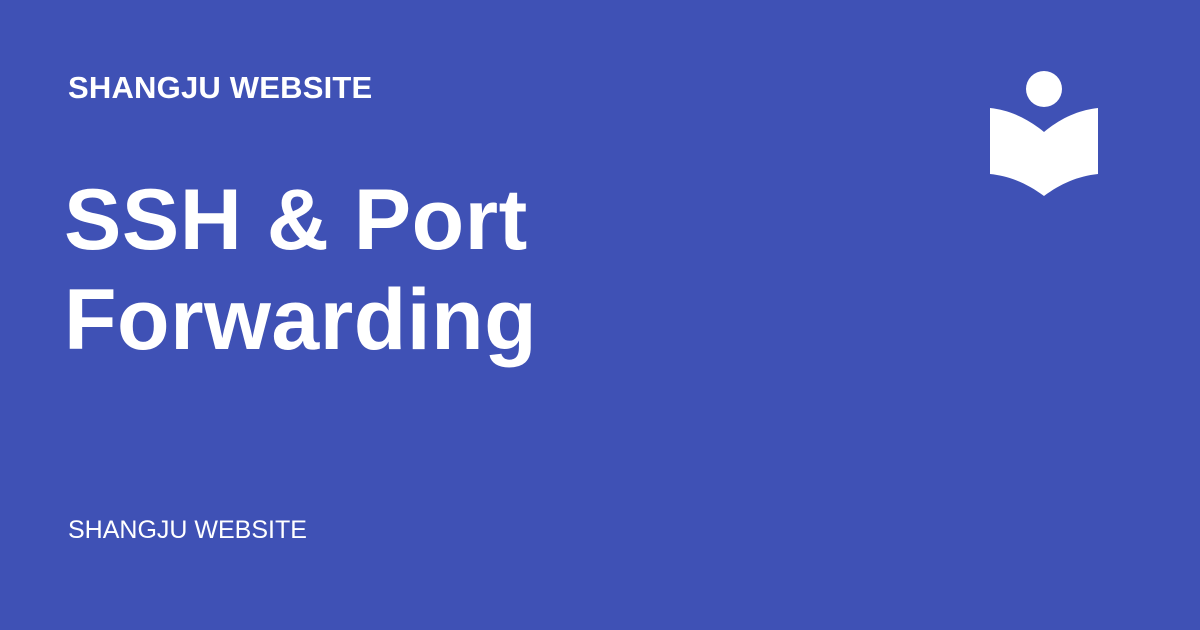 The height and width of the screenshot is (630, 1200). What do you see at coordinates (1044, 133) in the screenshot?
I see `reader-book-icon` at bounding box center [1044, 133].